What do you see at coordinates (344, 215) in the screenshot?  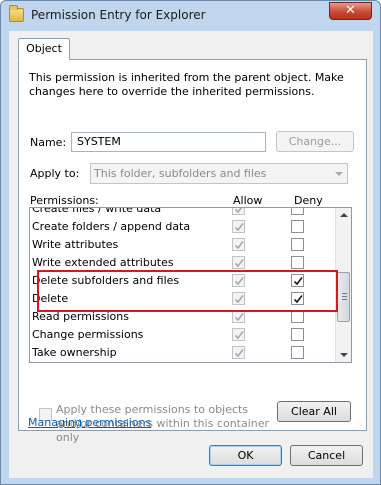 I see `scroll-up-icon` at bounding box center [344, 215].